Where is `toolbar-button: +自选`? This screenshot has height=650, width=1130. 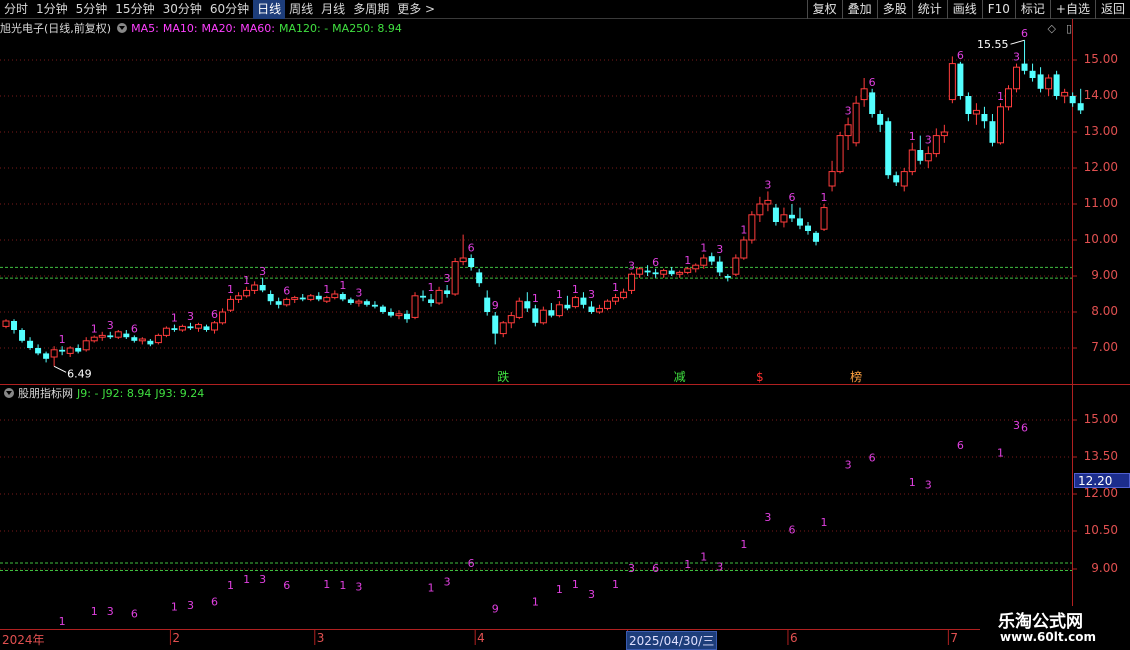
toolbar-button: +自选 is located at coordinates (1072, 9).